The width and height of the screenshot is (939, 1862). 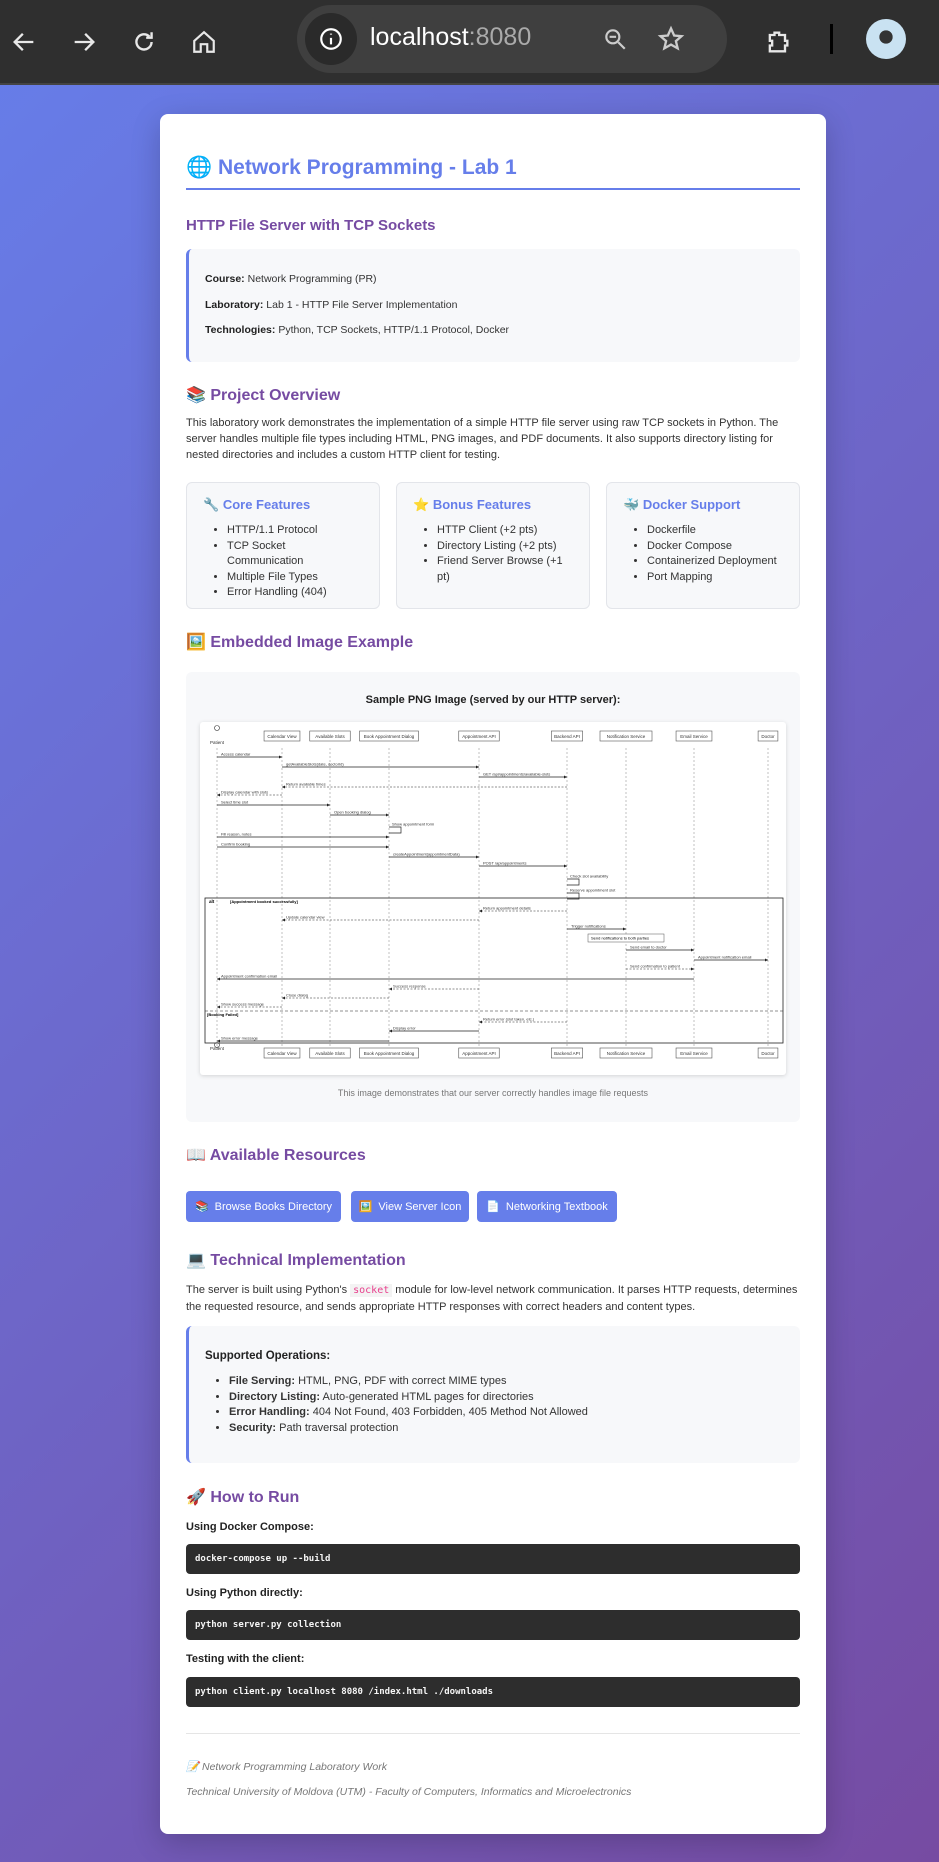 I want to click on message-label: Select time slot, so click(x=235, y=802).